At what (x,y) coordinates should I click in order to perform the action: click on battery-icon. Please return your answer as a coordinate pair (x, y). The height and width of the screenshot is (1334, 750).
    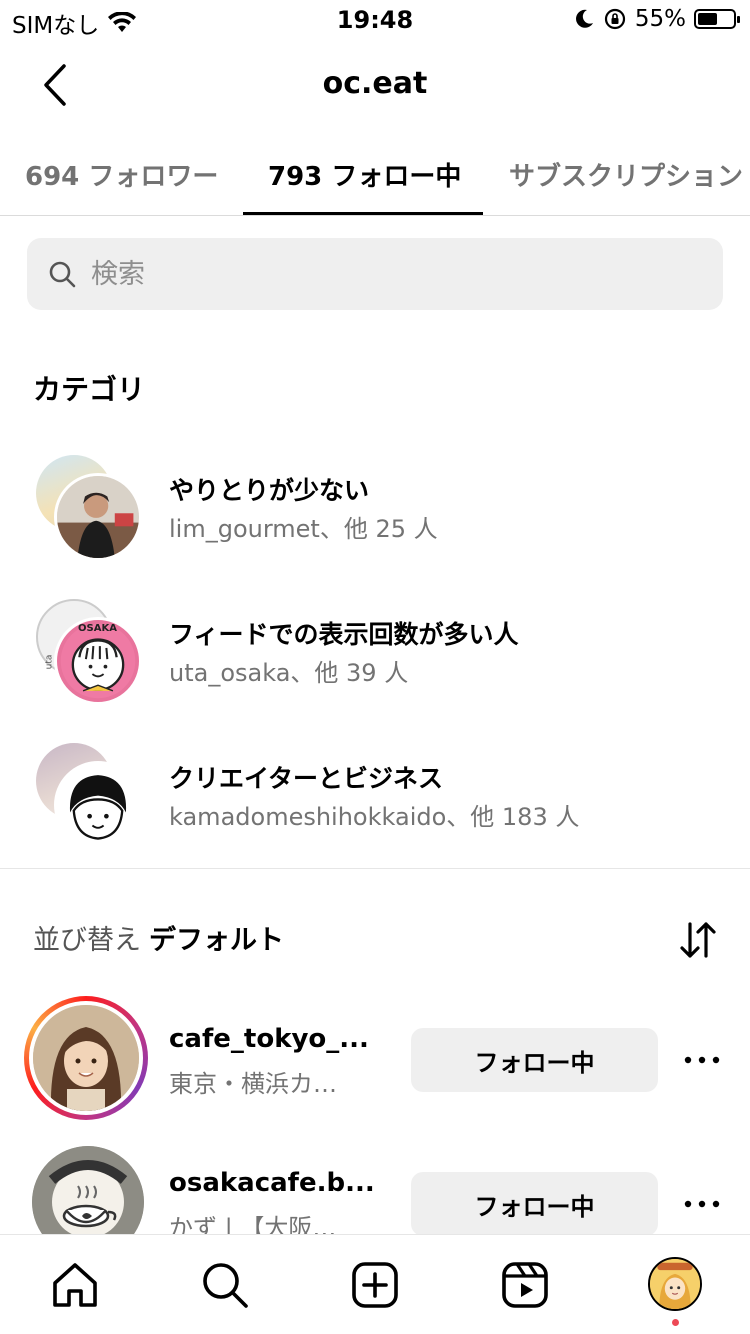
    Looking at the image, I should click on (717, 19).